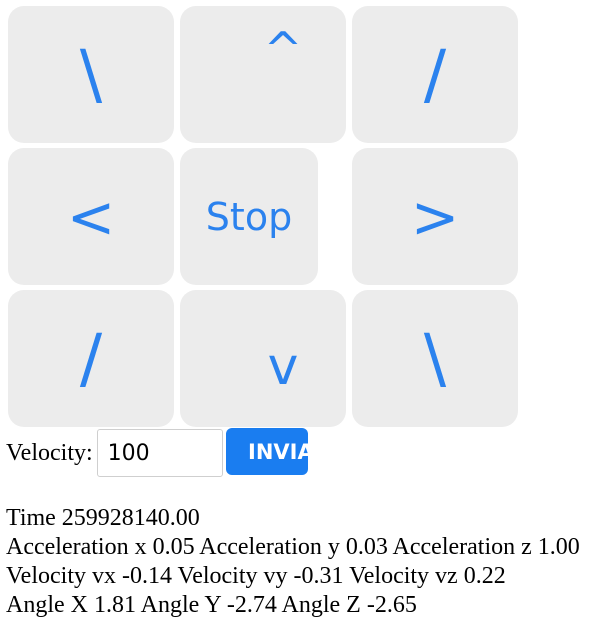 The height and width of the screenshot is (621, 595). What do you see at coordinates (267, 451) in the screenshot?
I see `send-button: INVIA` at bounding box center [267, 451].